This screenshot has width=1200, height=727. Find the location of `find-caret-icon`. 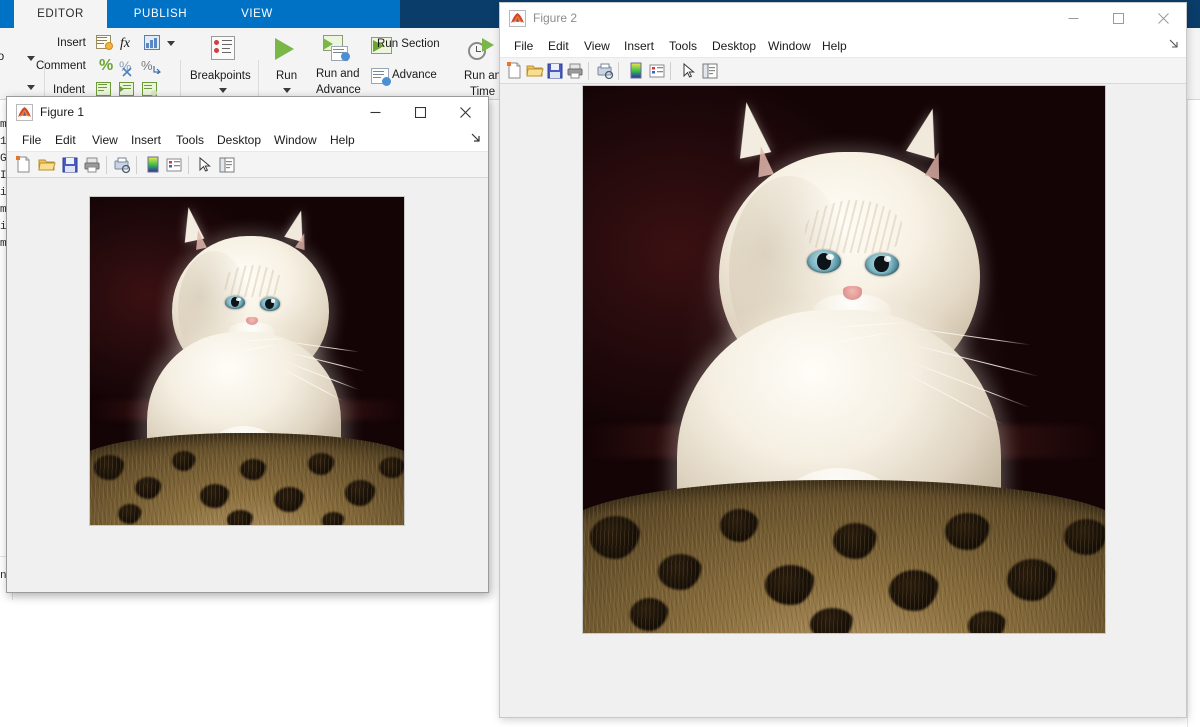

find-caret-icon is located at coordinates (31, 87).